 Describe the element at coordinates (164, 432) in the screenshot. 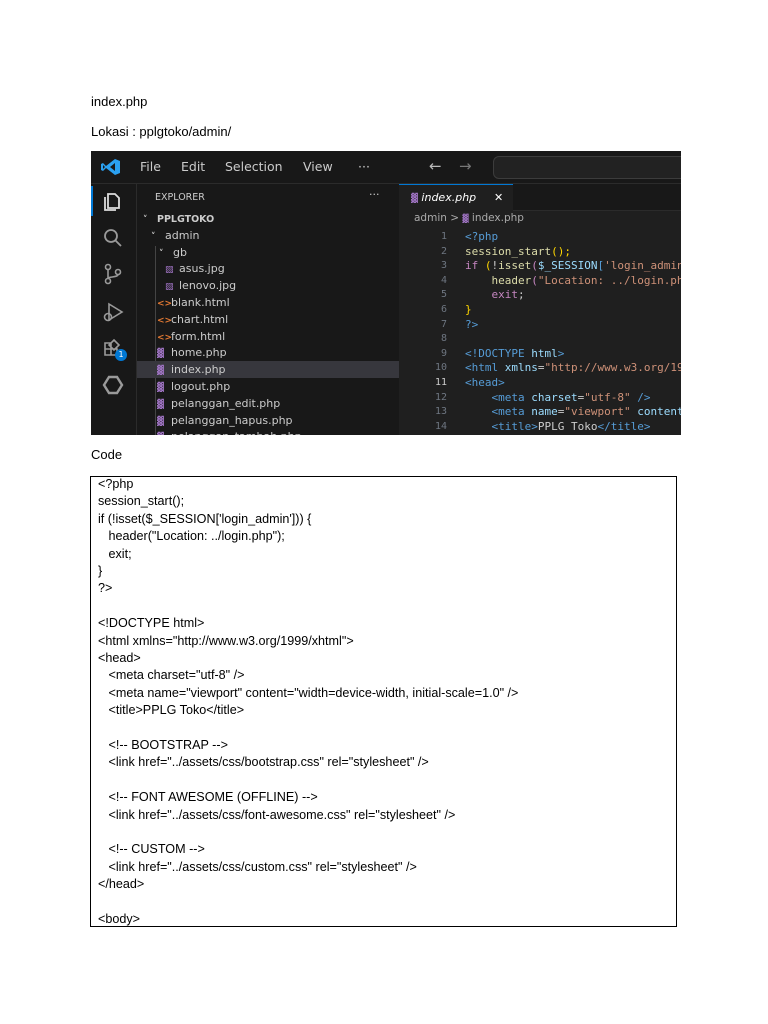

I see `php-file-icon: ▓` at that location.